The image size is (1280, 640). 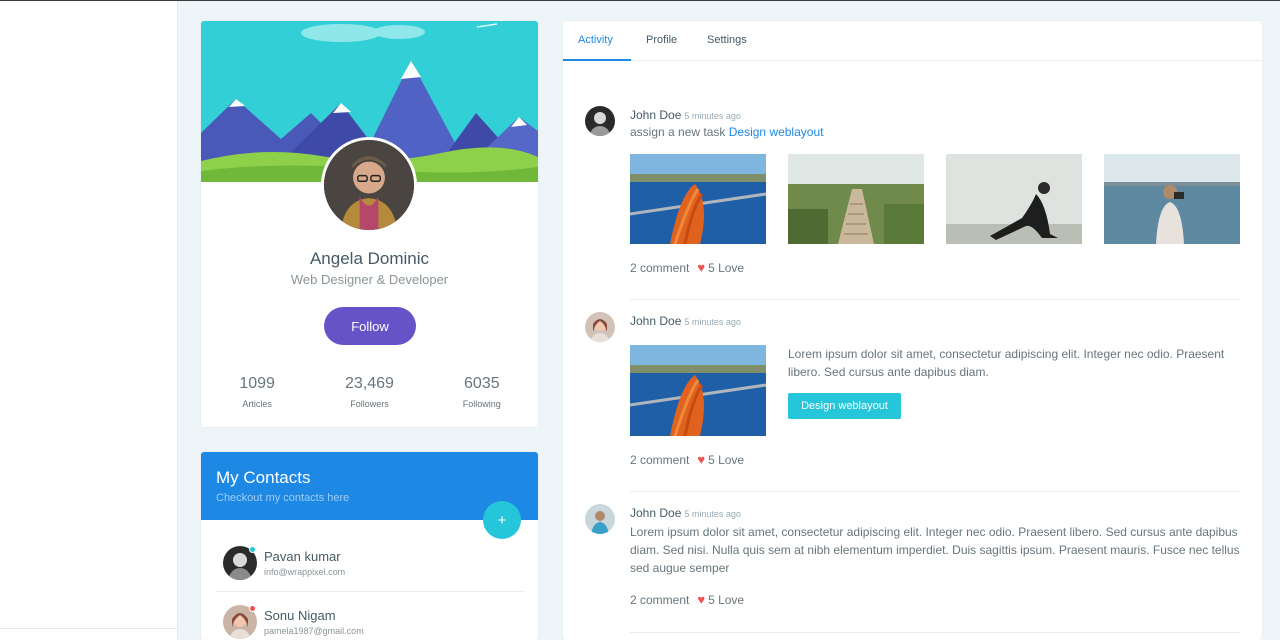 I want to click on profile-name: Angela Dominic, so click(x=369, y=258).